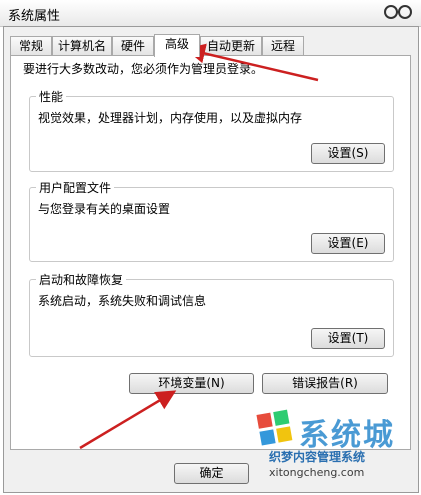 This screenshot has width=421, height=495. I want to click on watermark-url: xitongcheng.com, so click(317, 472).